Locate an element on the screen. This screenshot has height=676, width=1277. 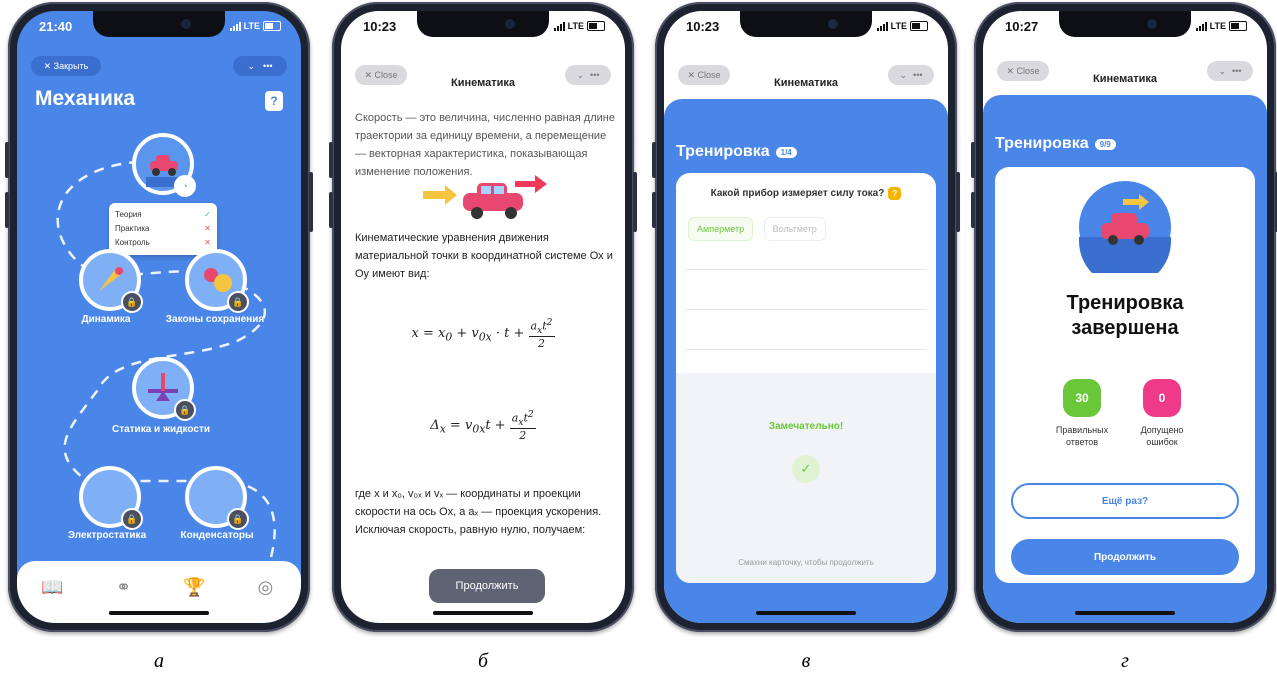
profile-icon: ◎ is located at coordinates (266, 587).